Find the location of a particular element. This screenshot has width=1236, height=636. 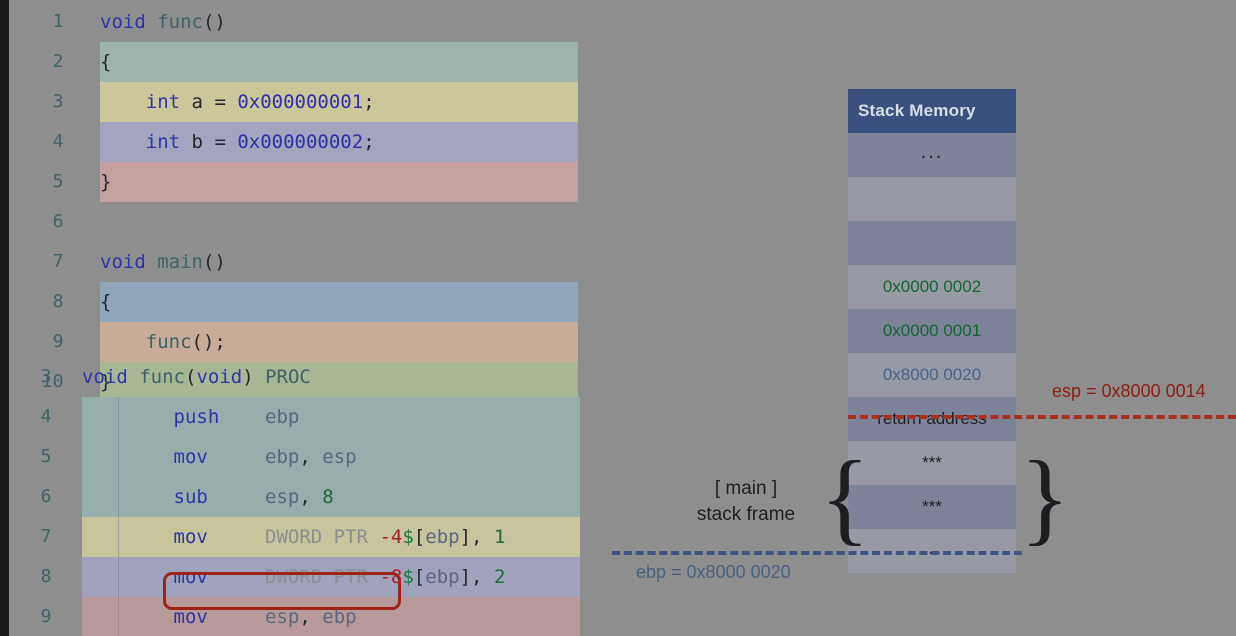

c-code-line: 3 int a = 0x000000001; is located at coordinates (300, 102).